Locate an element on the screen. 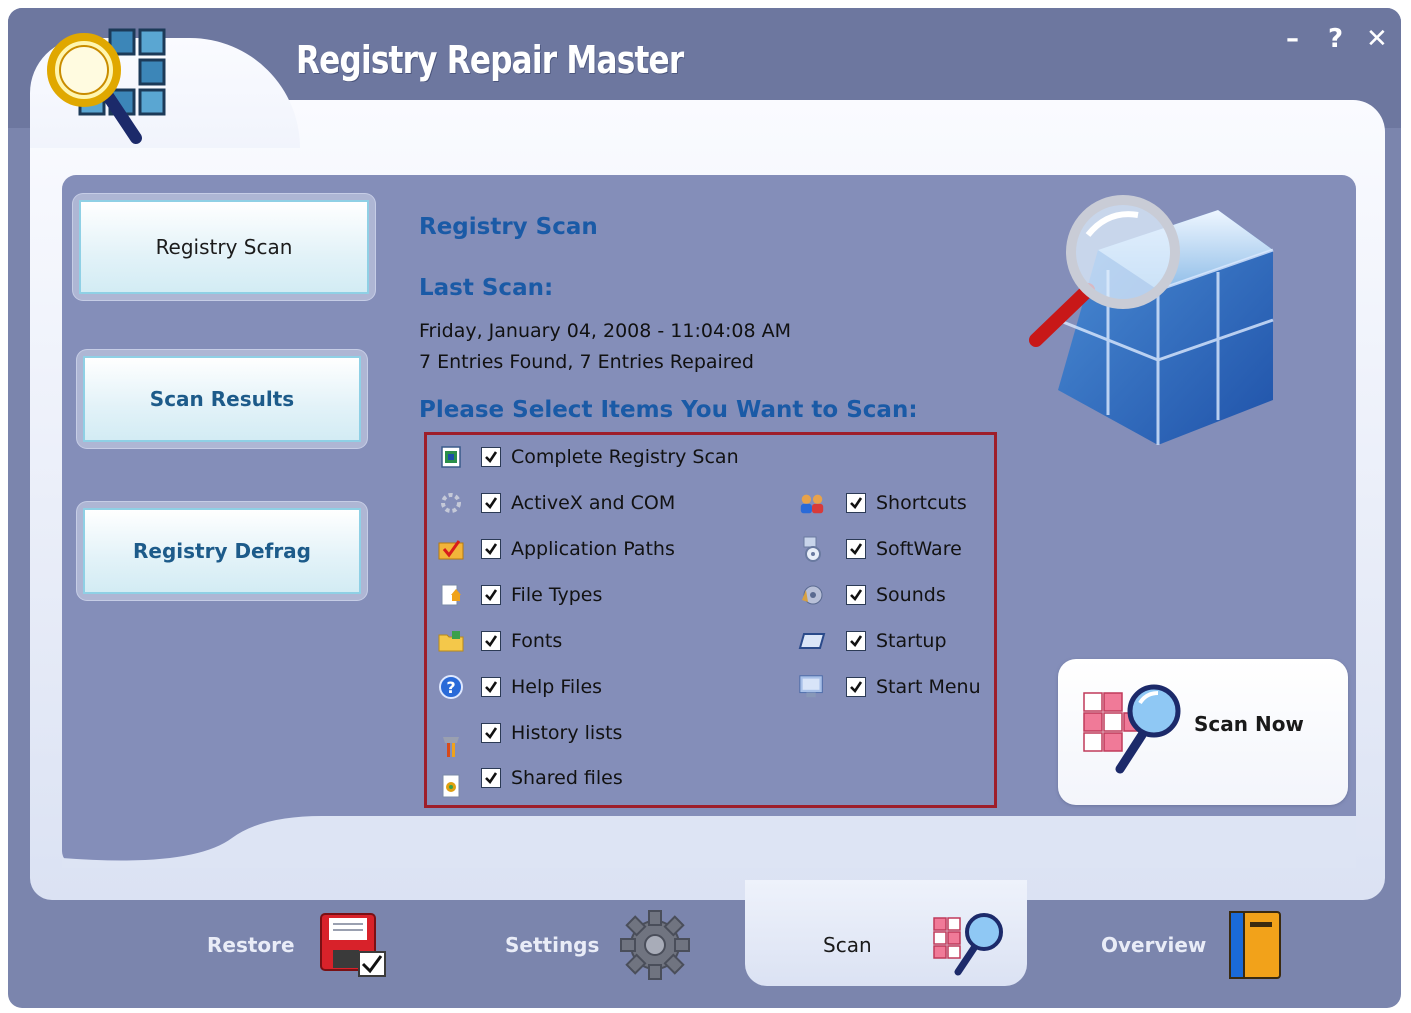  scan-now-label: Scan Now is located at coordinates (1249, 724).